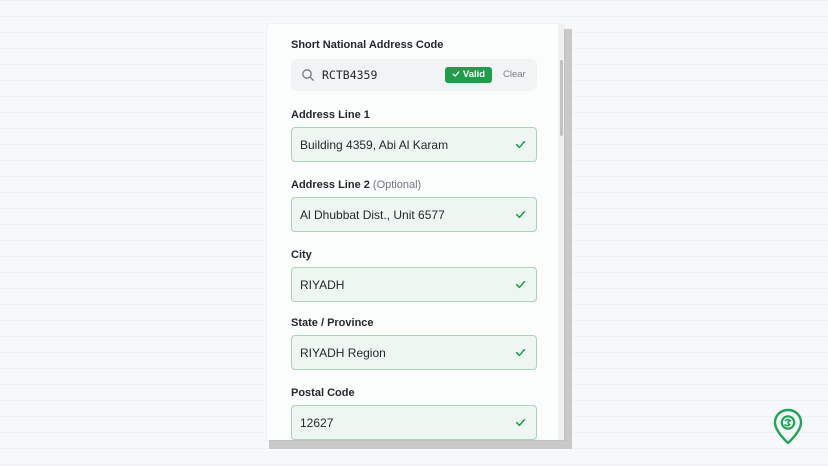  What do you see at coordinates (317, 423) in the screenshot?
I see `postal-code-value: 12627` at bounding box center [317, 423].